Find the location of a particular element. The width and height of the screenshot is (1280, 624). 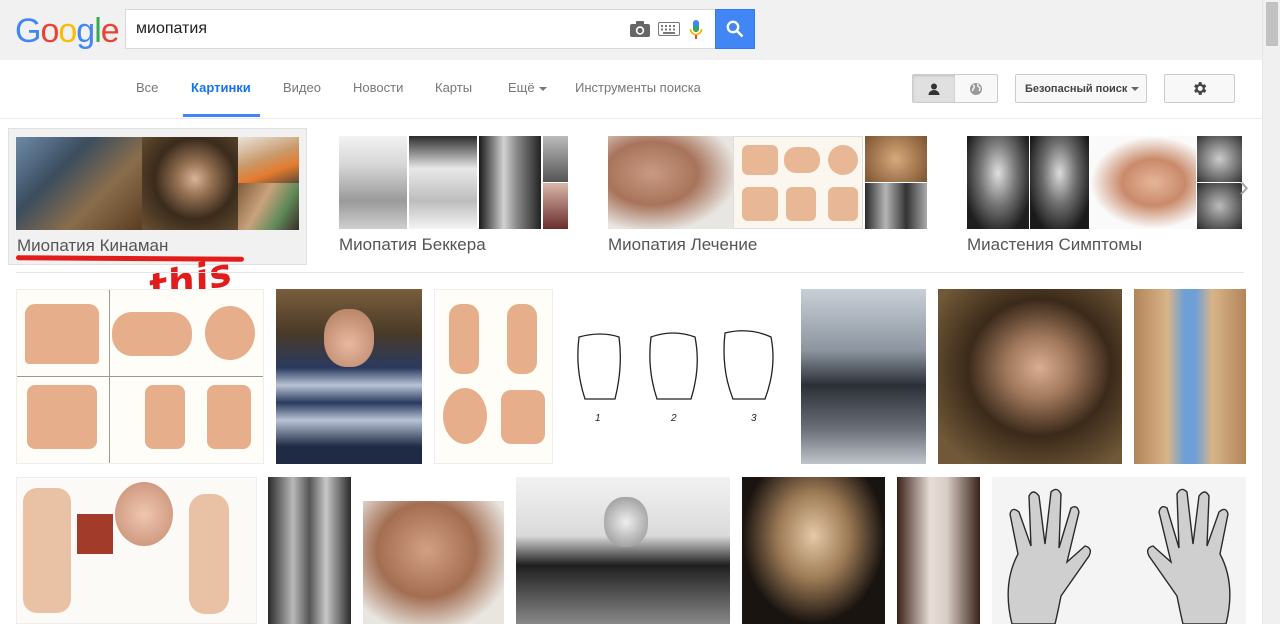

chevron-right-icon: › is located at coordinates (1244, 187).